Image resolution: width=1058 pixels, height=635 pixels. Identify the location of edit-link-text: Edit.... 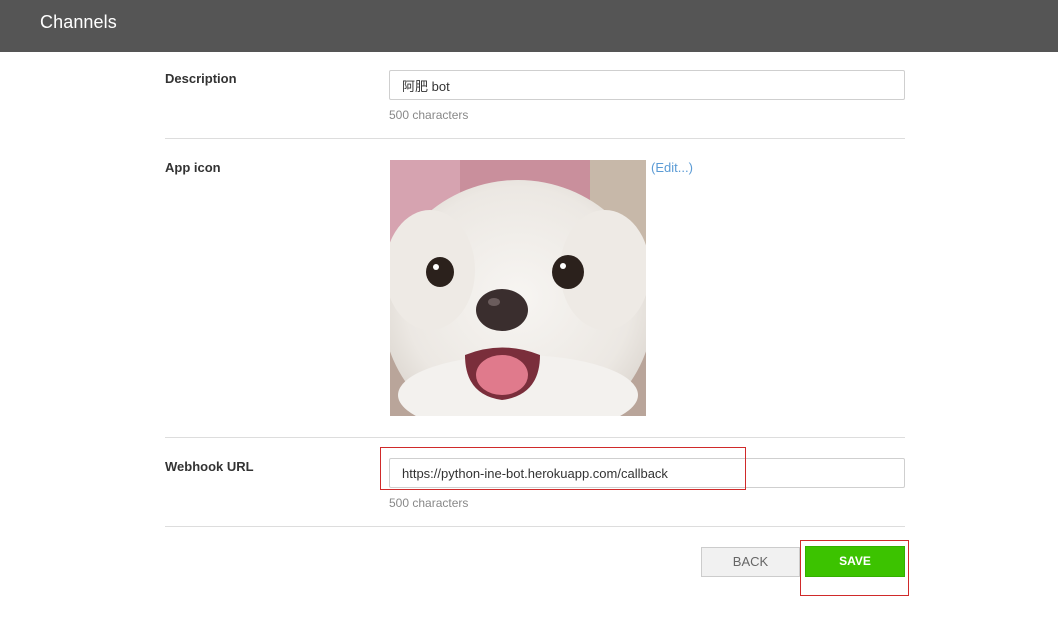
(671, 167).